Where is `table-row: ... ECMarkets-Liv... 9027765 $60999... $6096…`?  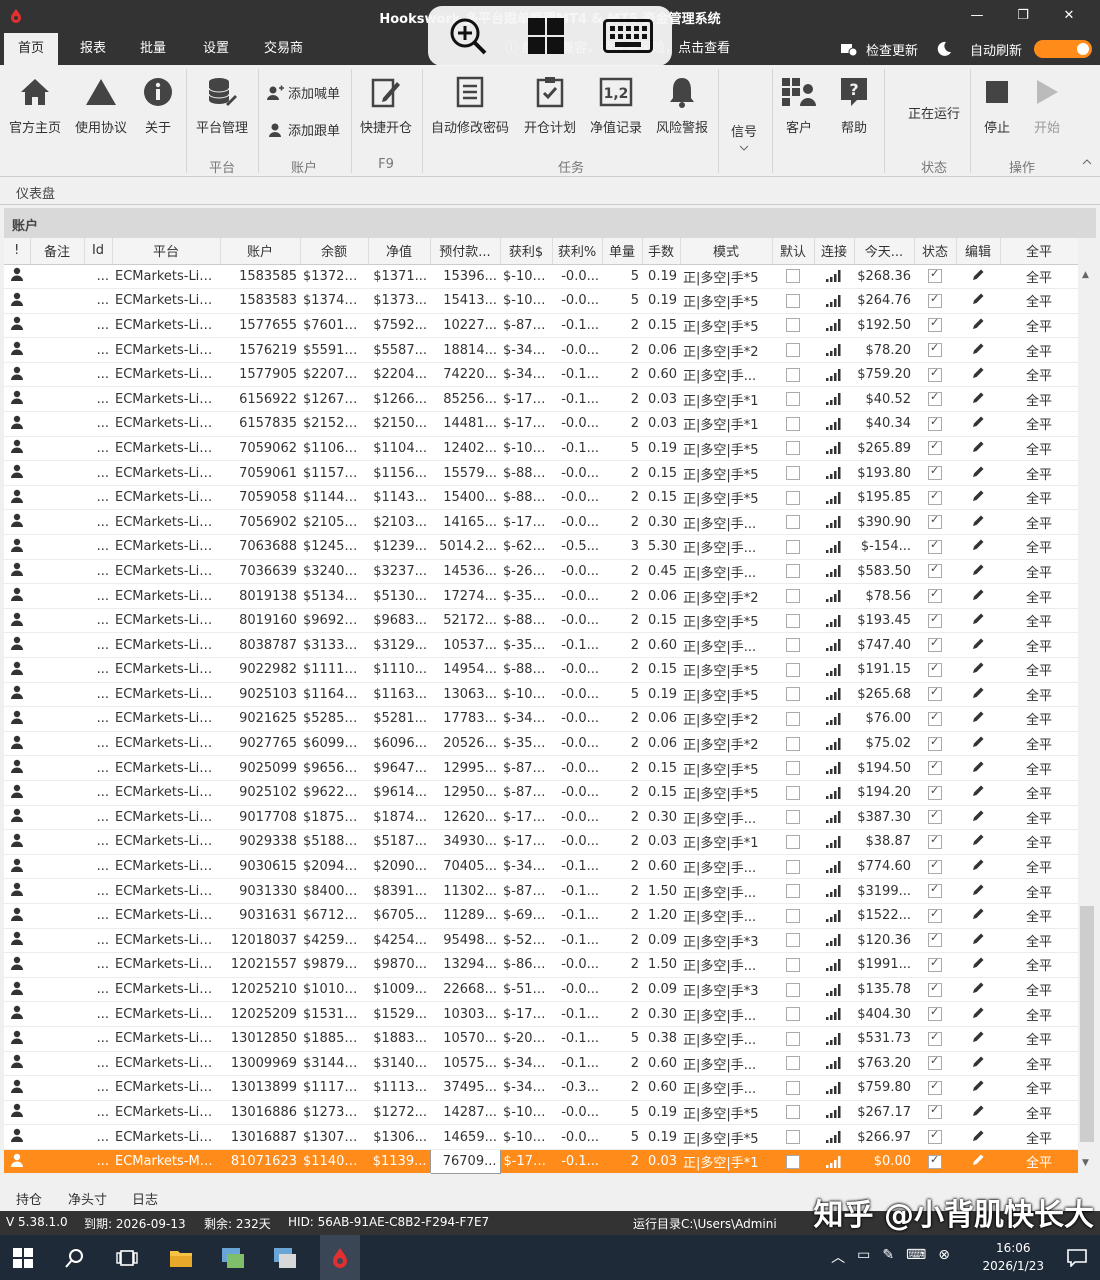
table-row: ... ECMarkets-Liv... 9027765 $60999... $6096… is located at coordinates (541, 744).